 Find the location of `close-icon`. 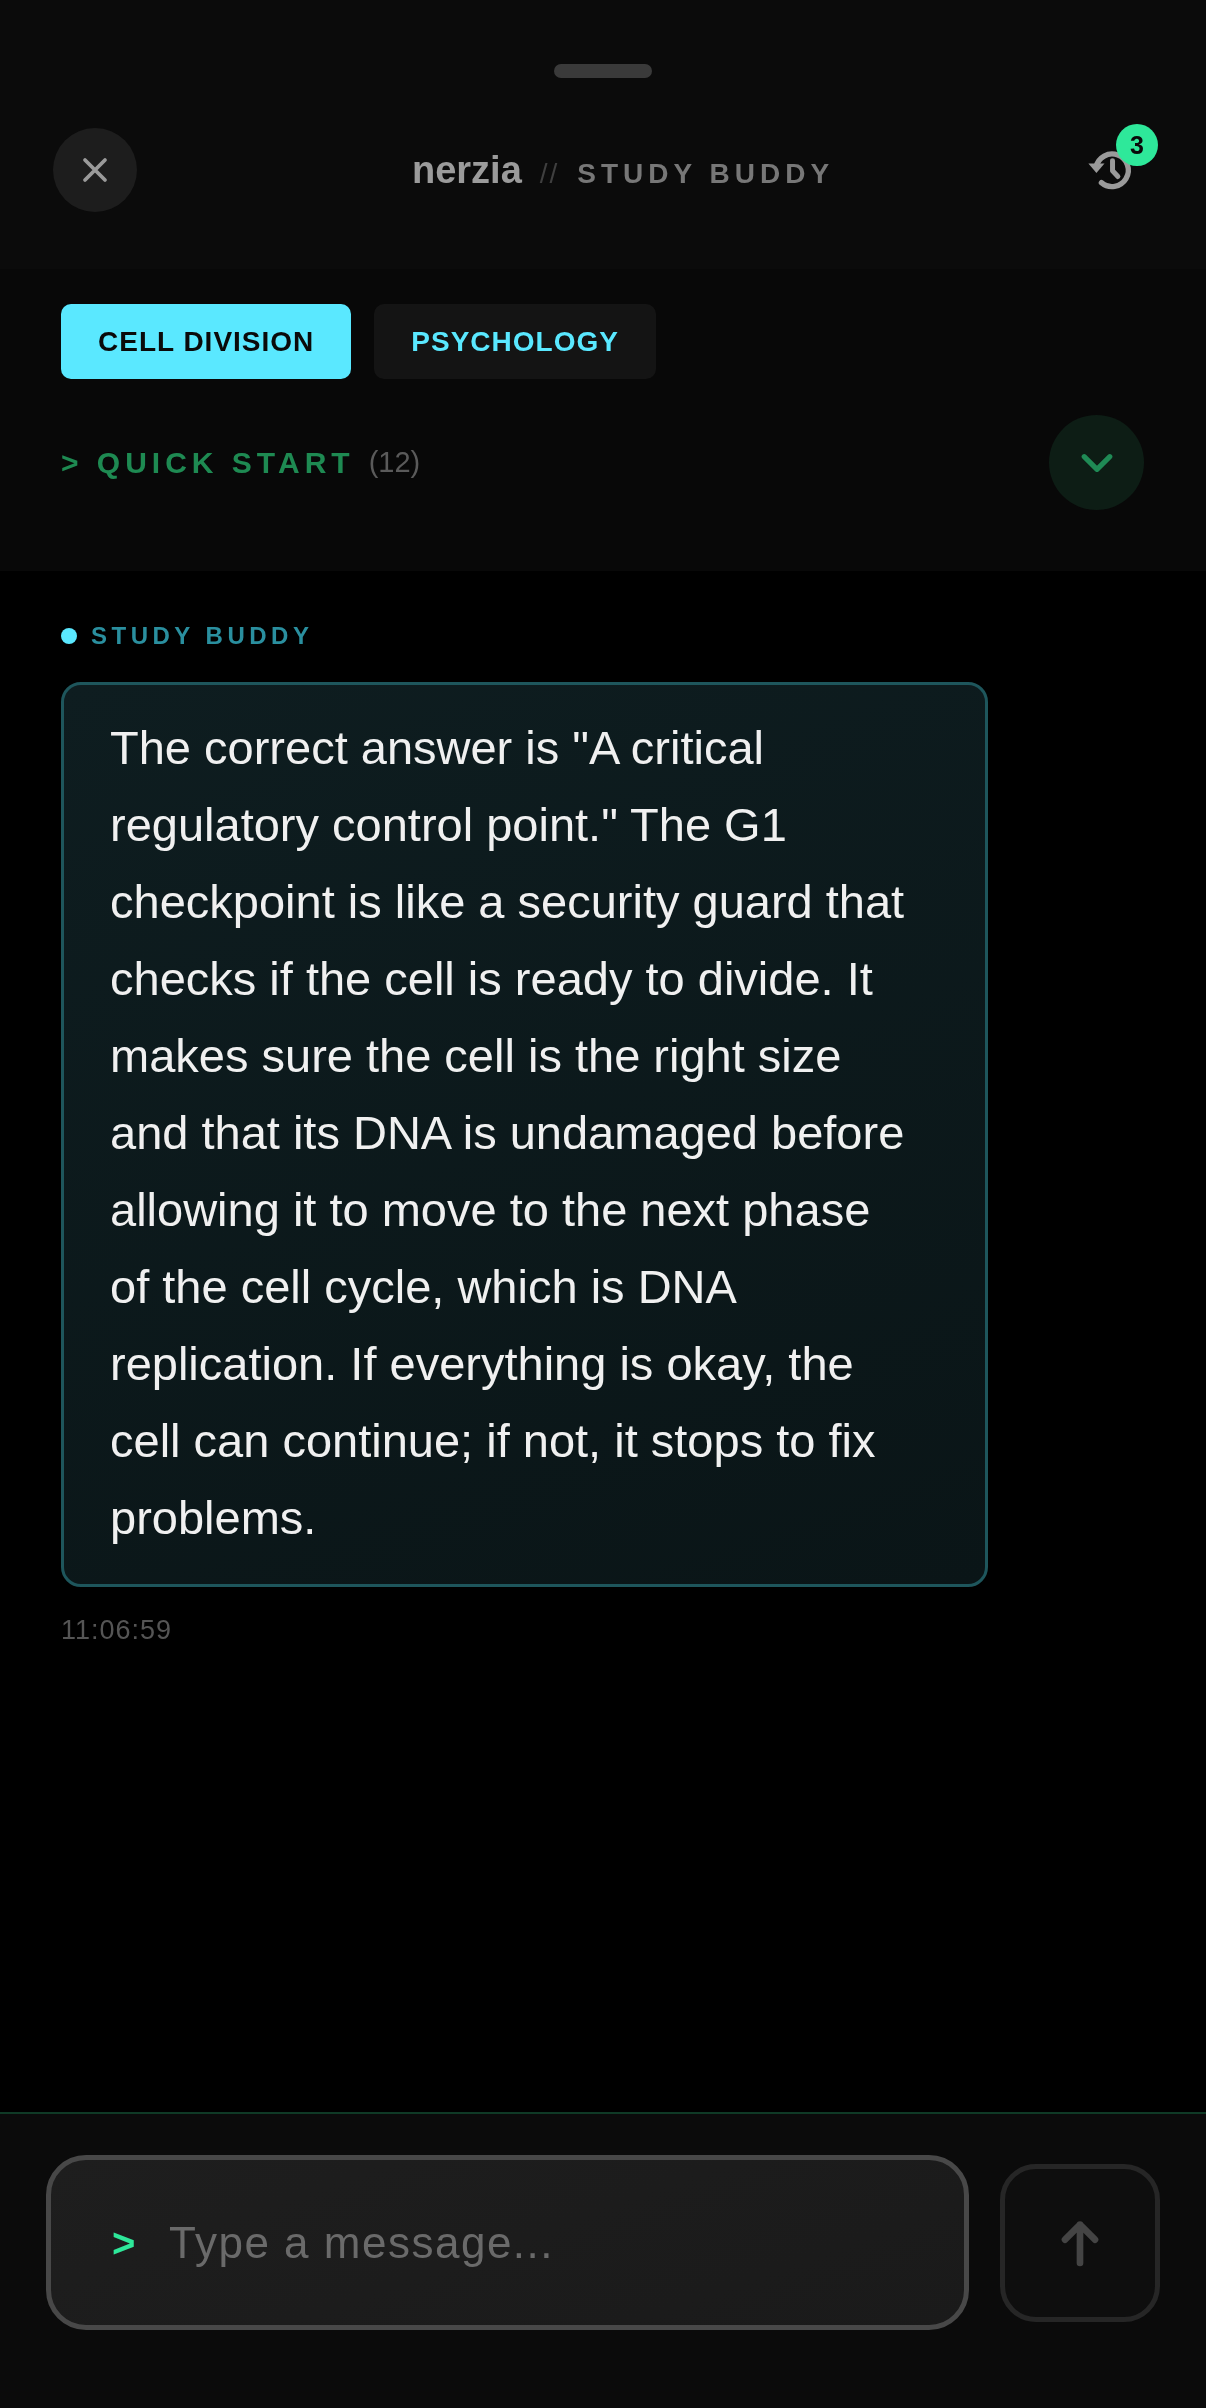

close-icon is located at coordinates (95, 170).